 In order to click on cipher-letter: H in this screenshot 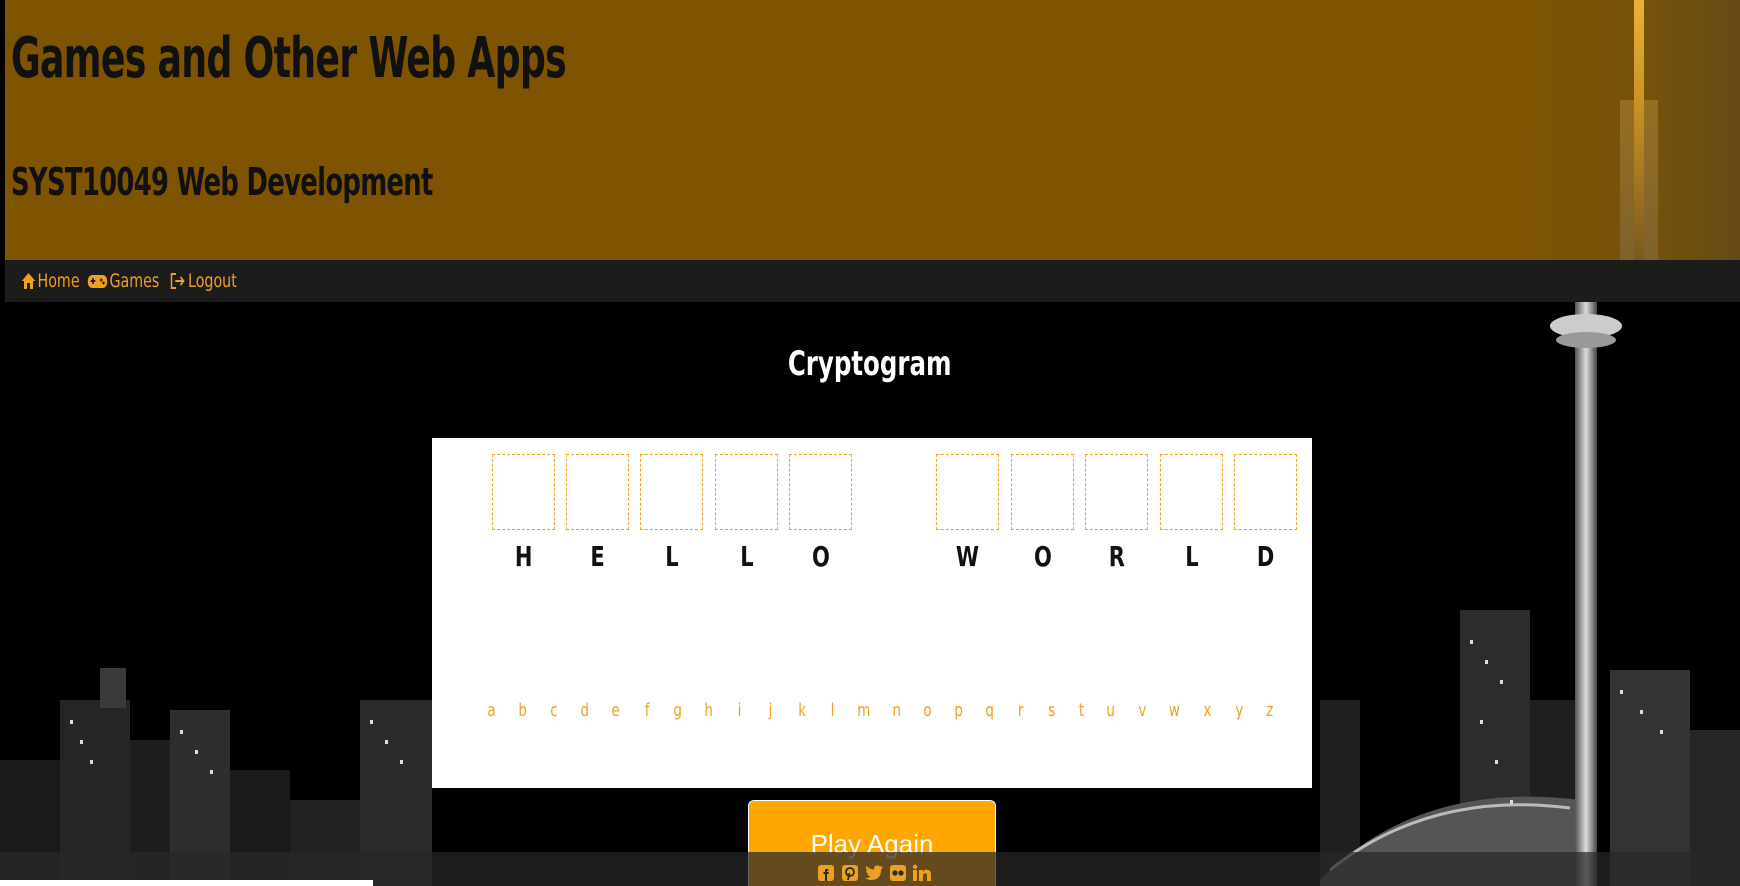, I will do `click(523, 556)`.